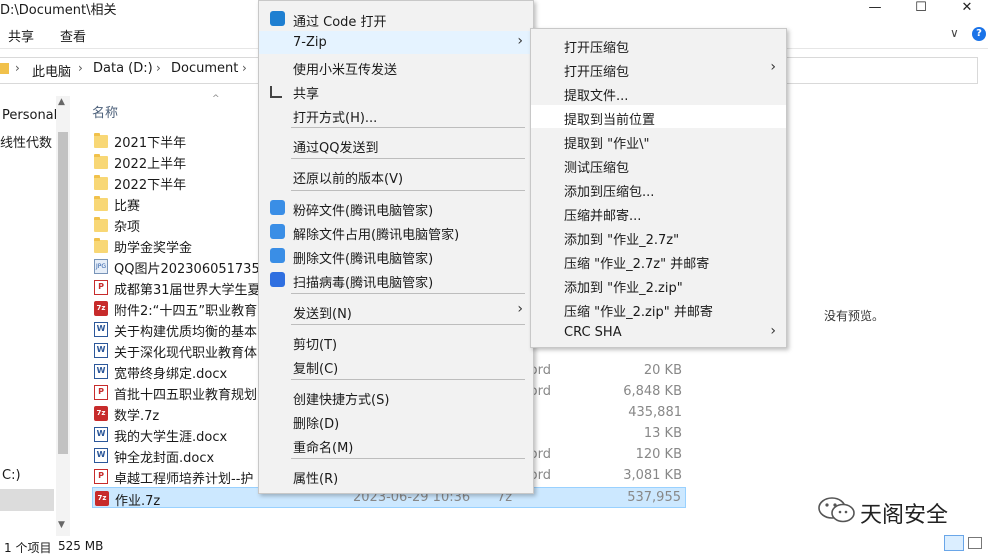 This screenshot has height=556, width=988. Describe the element at coordinates (658, 116) in the screenshot. I see `submenu-item-4: 提取到当前位置` at that location.